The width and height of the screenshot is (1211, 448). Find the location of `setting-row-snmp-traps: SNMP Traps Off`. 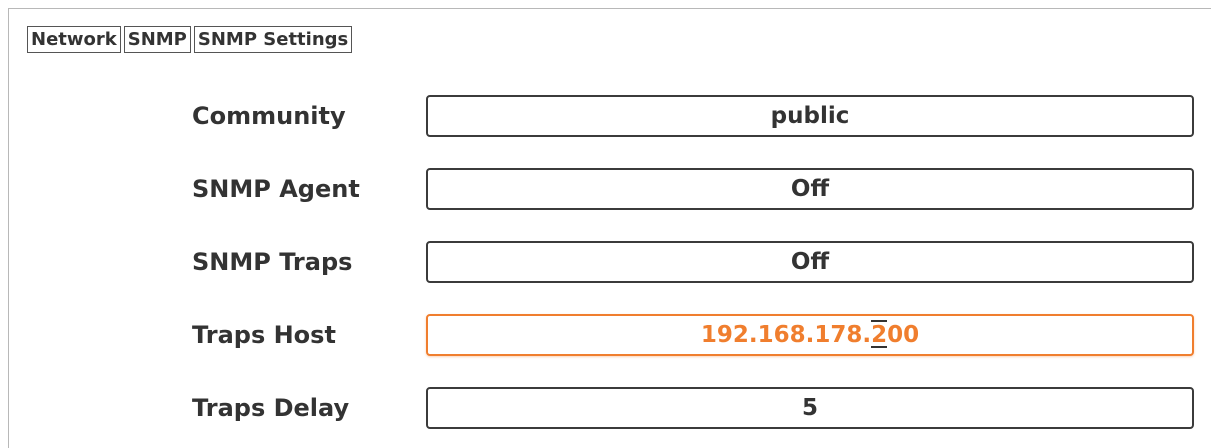

setting-row-snmp-traps: SNMP Traps Off is located at coordinates (605, 262).